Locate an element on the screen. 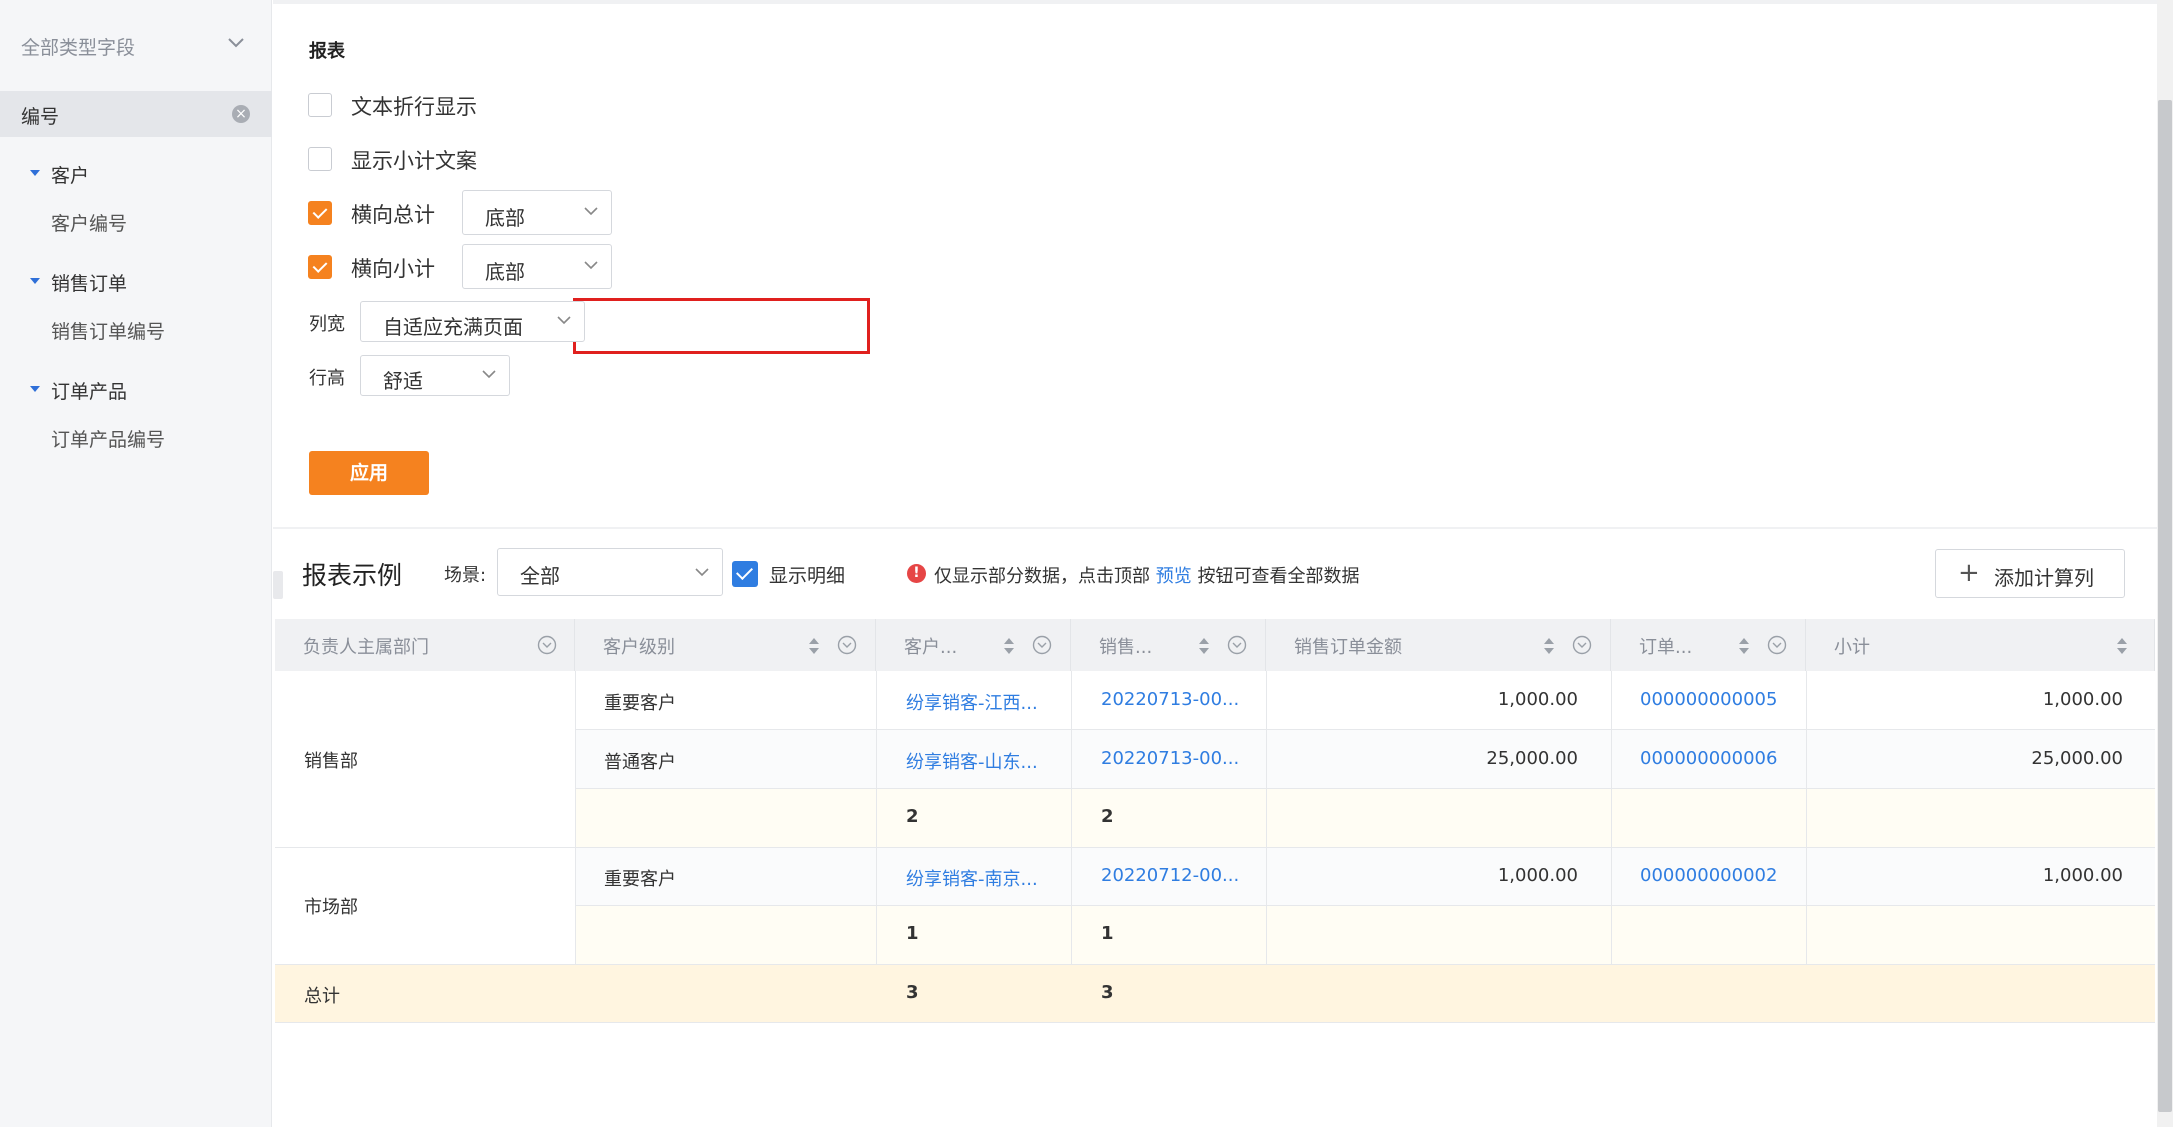 This screenshot has width=2173, height=1127. column-header: 客户级别 is located at coordinates (725, 645).